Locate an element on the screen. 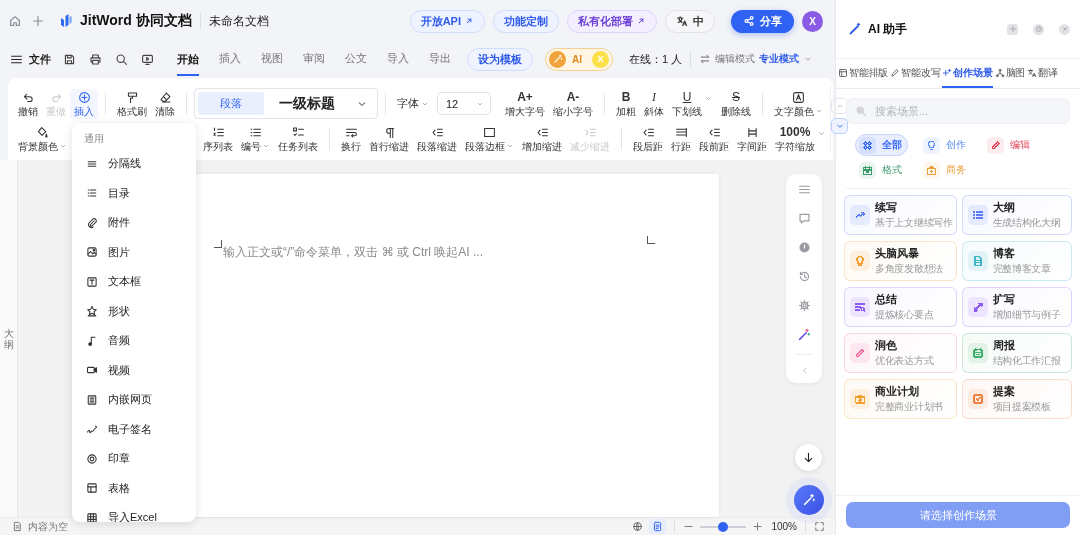 The image size is (1080, 535). scene-card: 润色 优化表达方式 is located at coordinates (900, 353).